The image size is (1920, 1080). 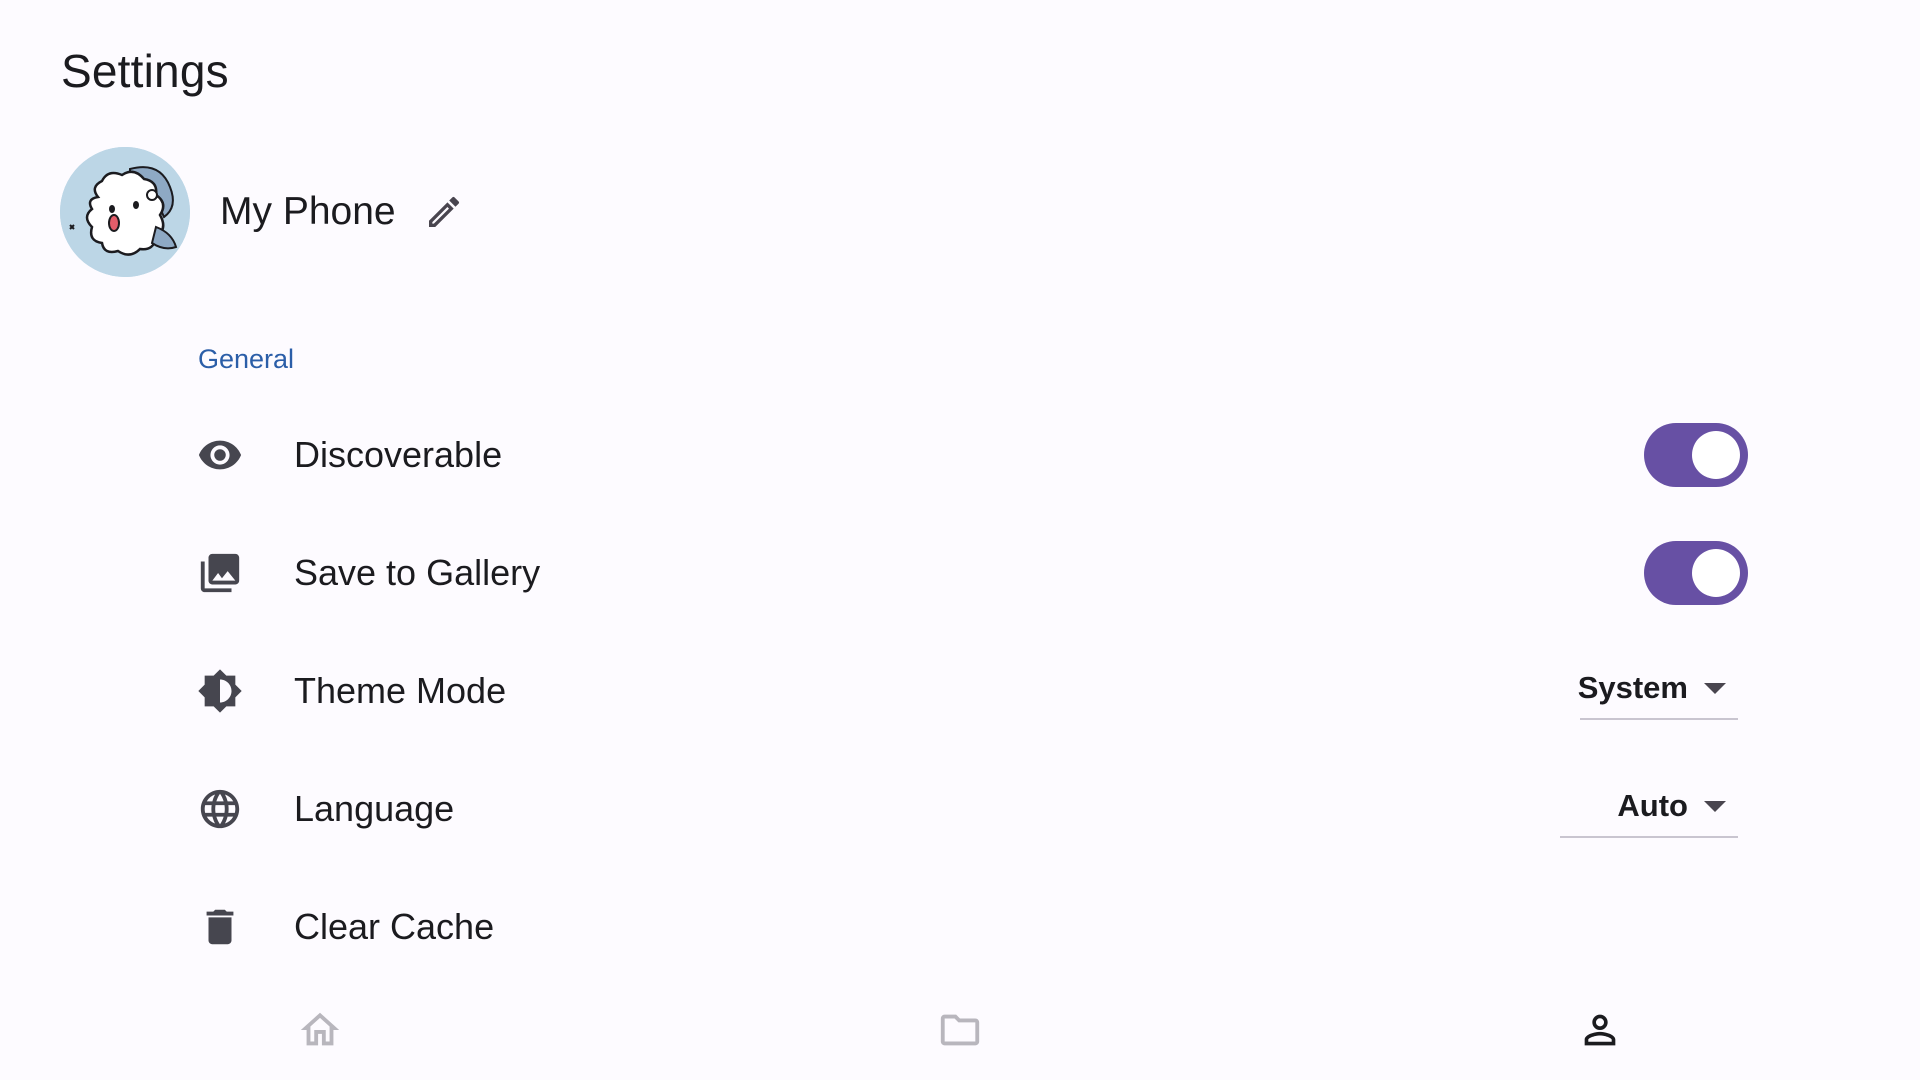 I want to click on setting-label: Language, so click(x=374, y=808).